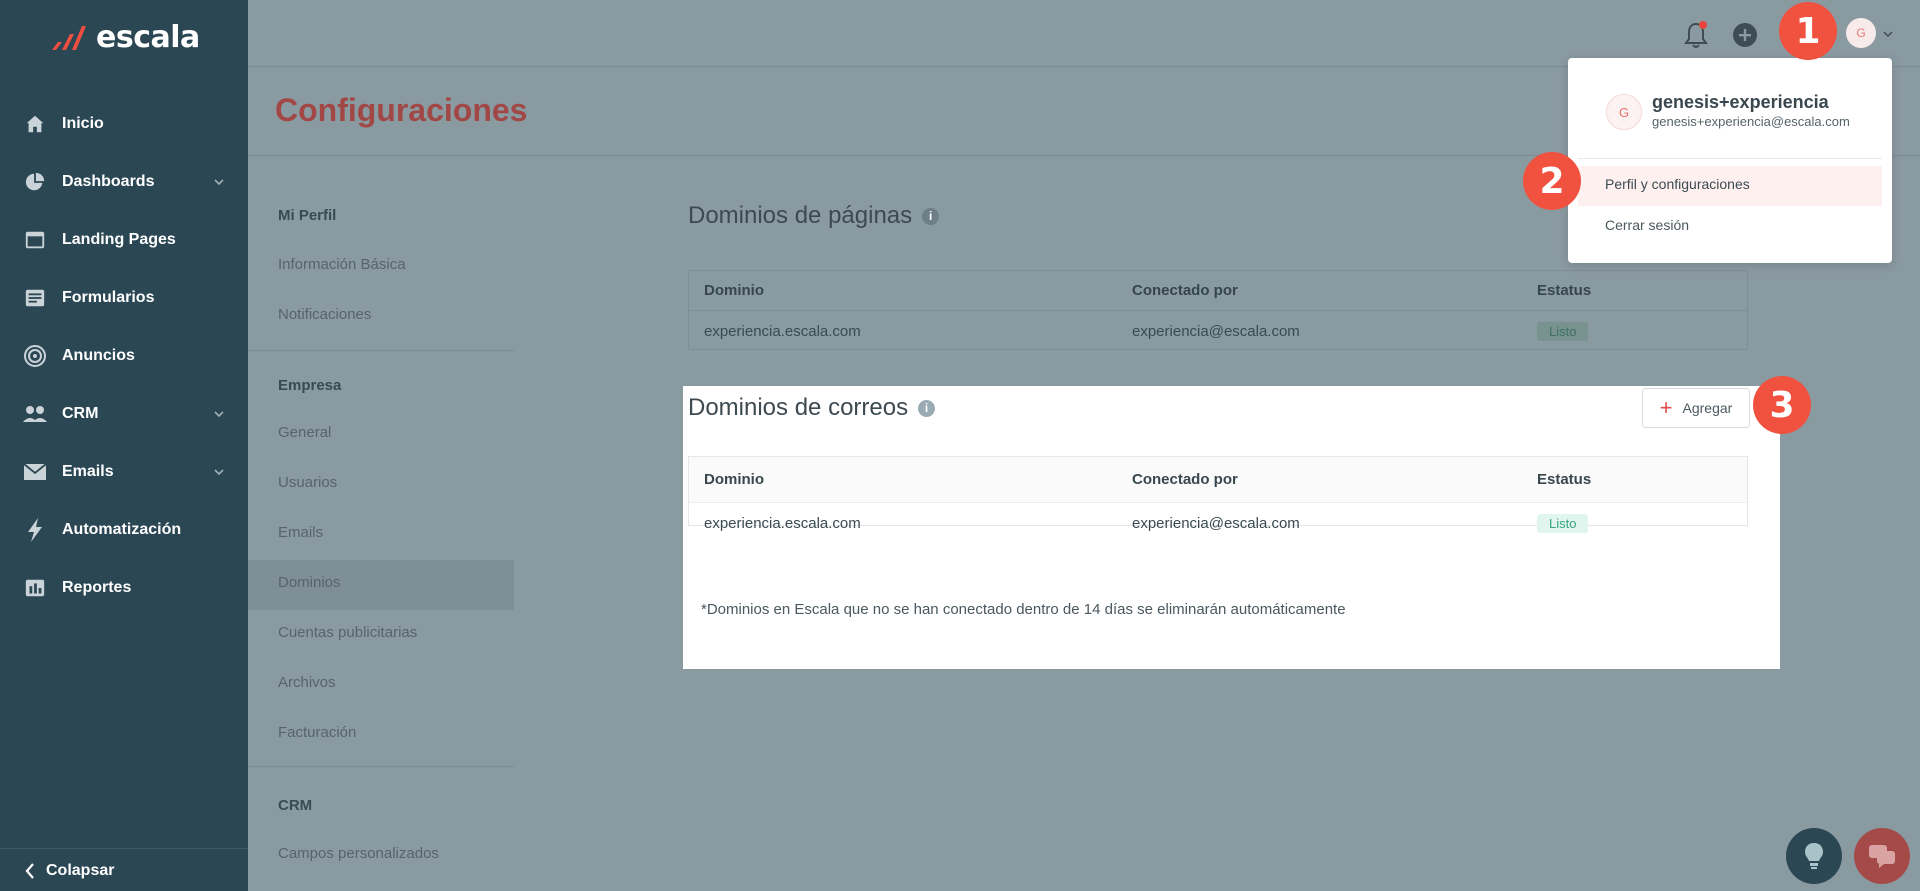  What do you see at coordinates (80, 870) in the screenshot?
I see `collapse-label: Colapsar` at bounding box center [80, 870].